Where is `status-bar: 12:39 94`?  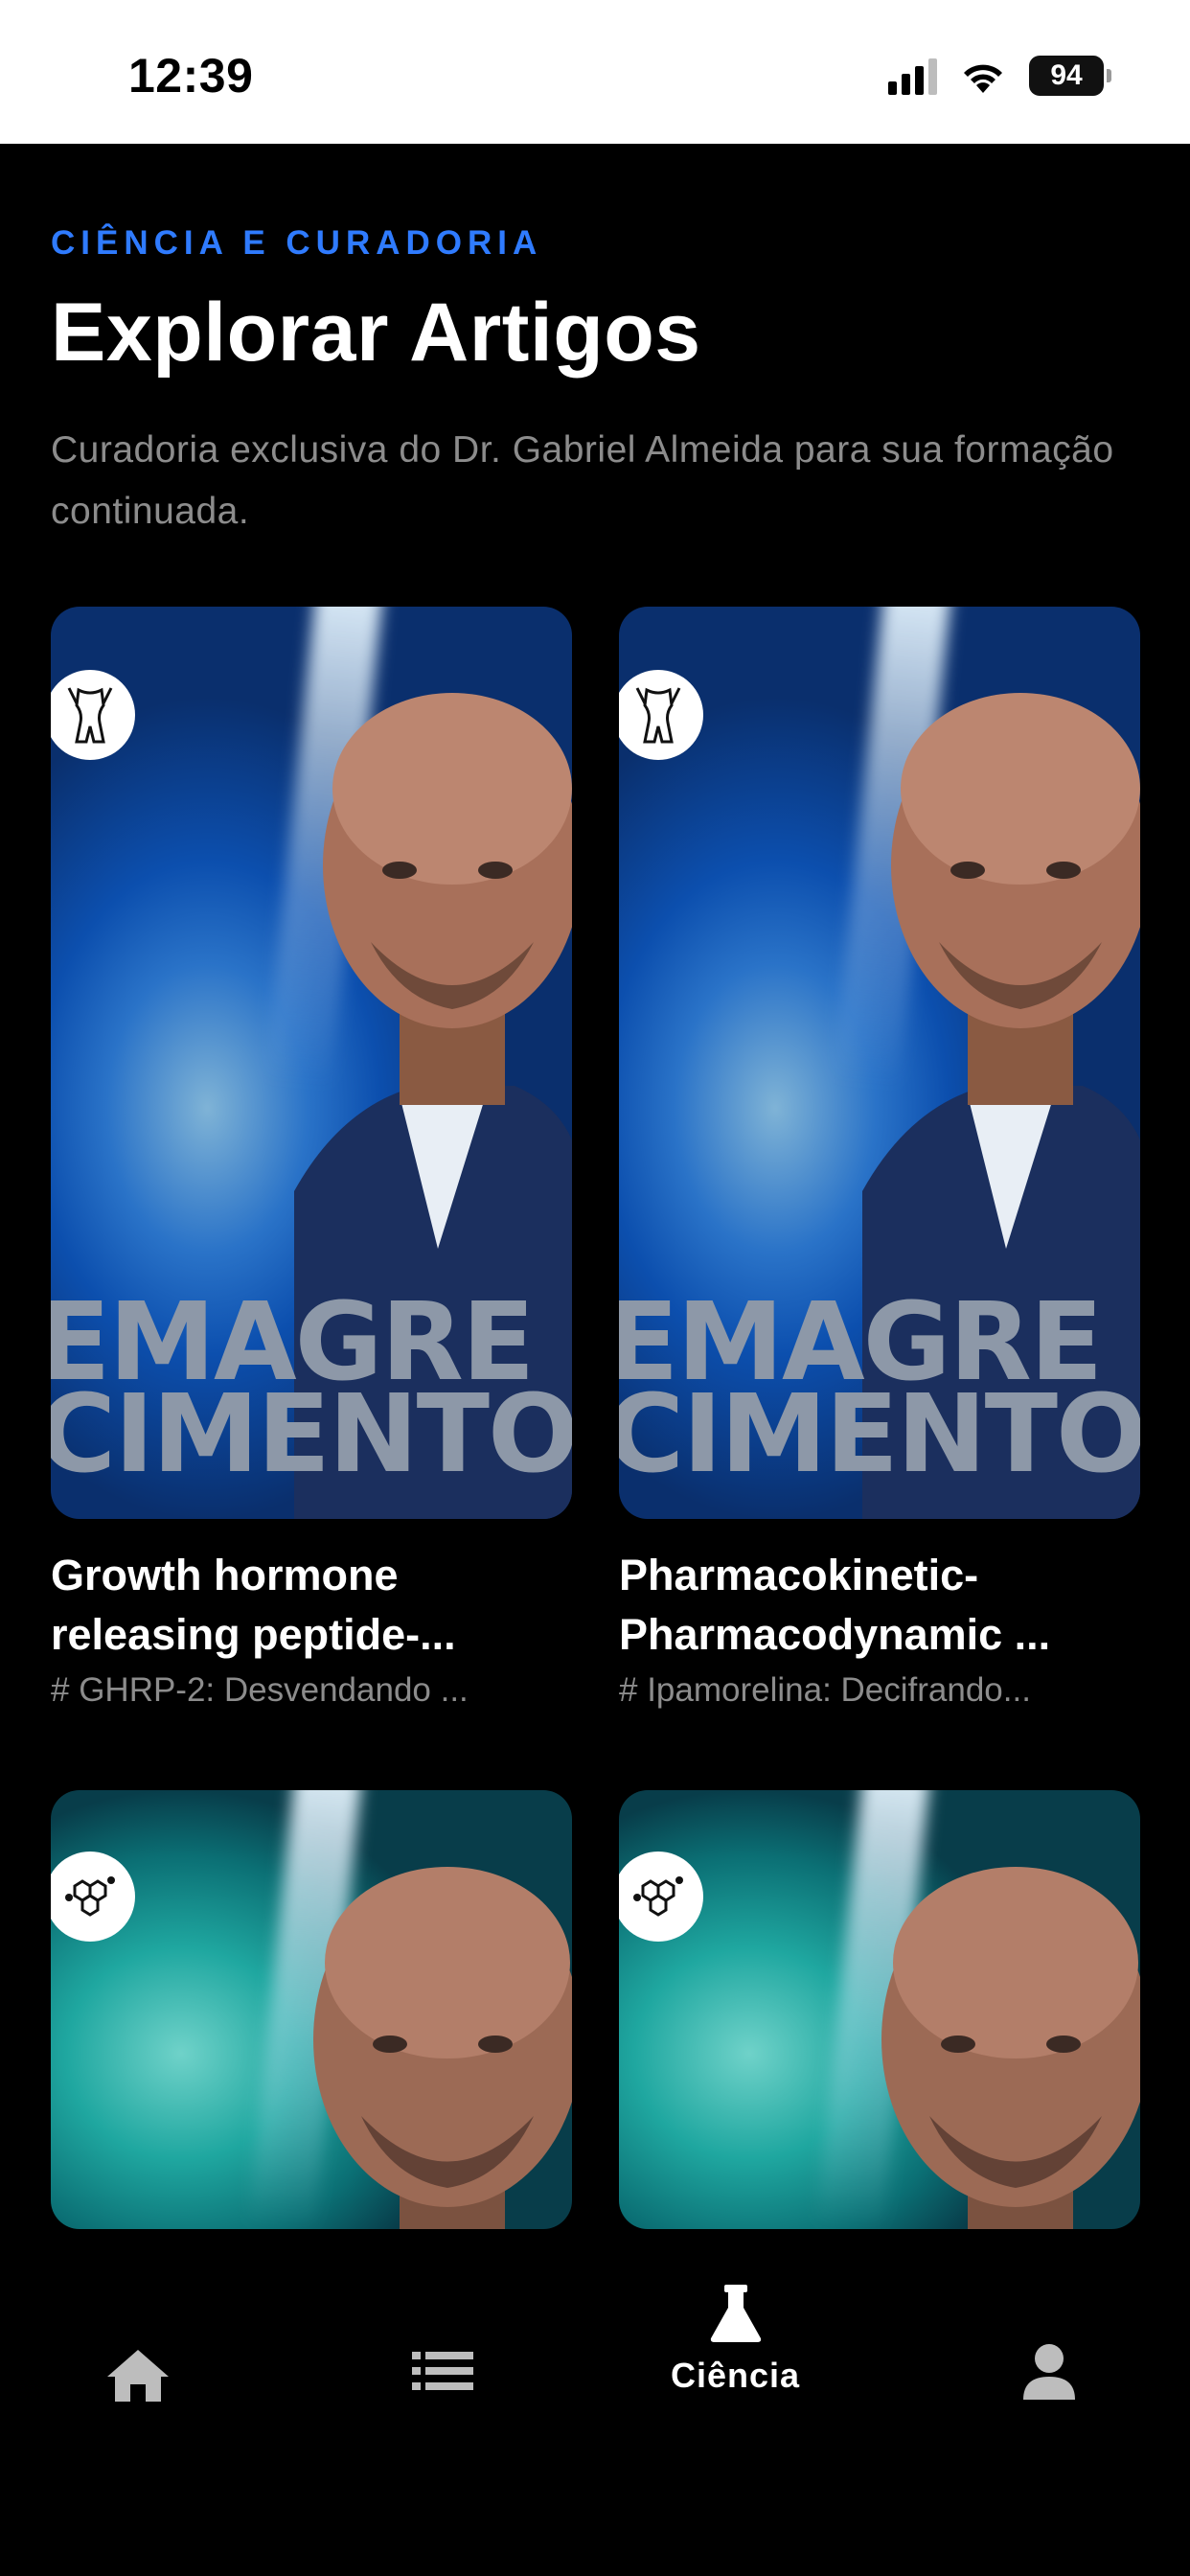
status-bar: 12:39 94 is located at coordinates (595, 72).